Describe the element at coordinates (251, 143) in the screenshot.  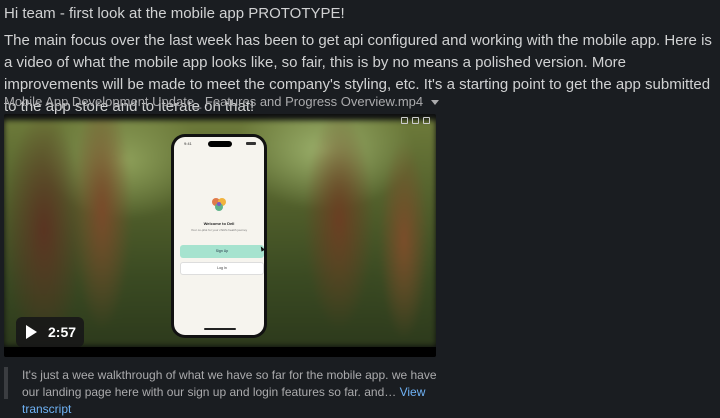
I see `battery-icon` at that location.